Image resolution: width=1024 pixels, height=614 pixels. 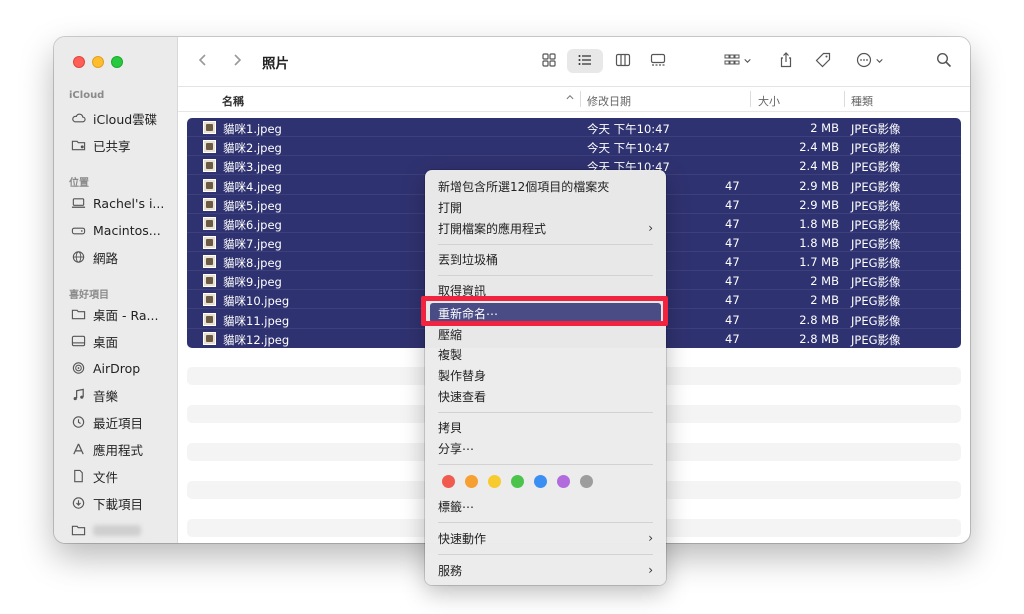 What do you see at coordinates (94, 257) in the screenshot?
I see `sidebar-item-network: 網路` at bounding box center [94, 257].